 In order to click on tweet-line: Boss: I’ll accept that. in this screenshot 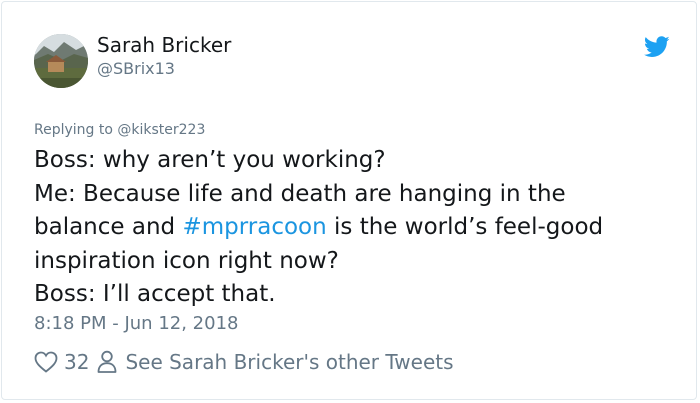, I will do `click(155, 294)`.